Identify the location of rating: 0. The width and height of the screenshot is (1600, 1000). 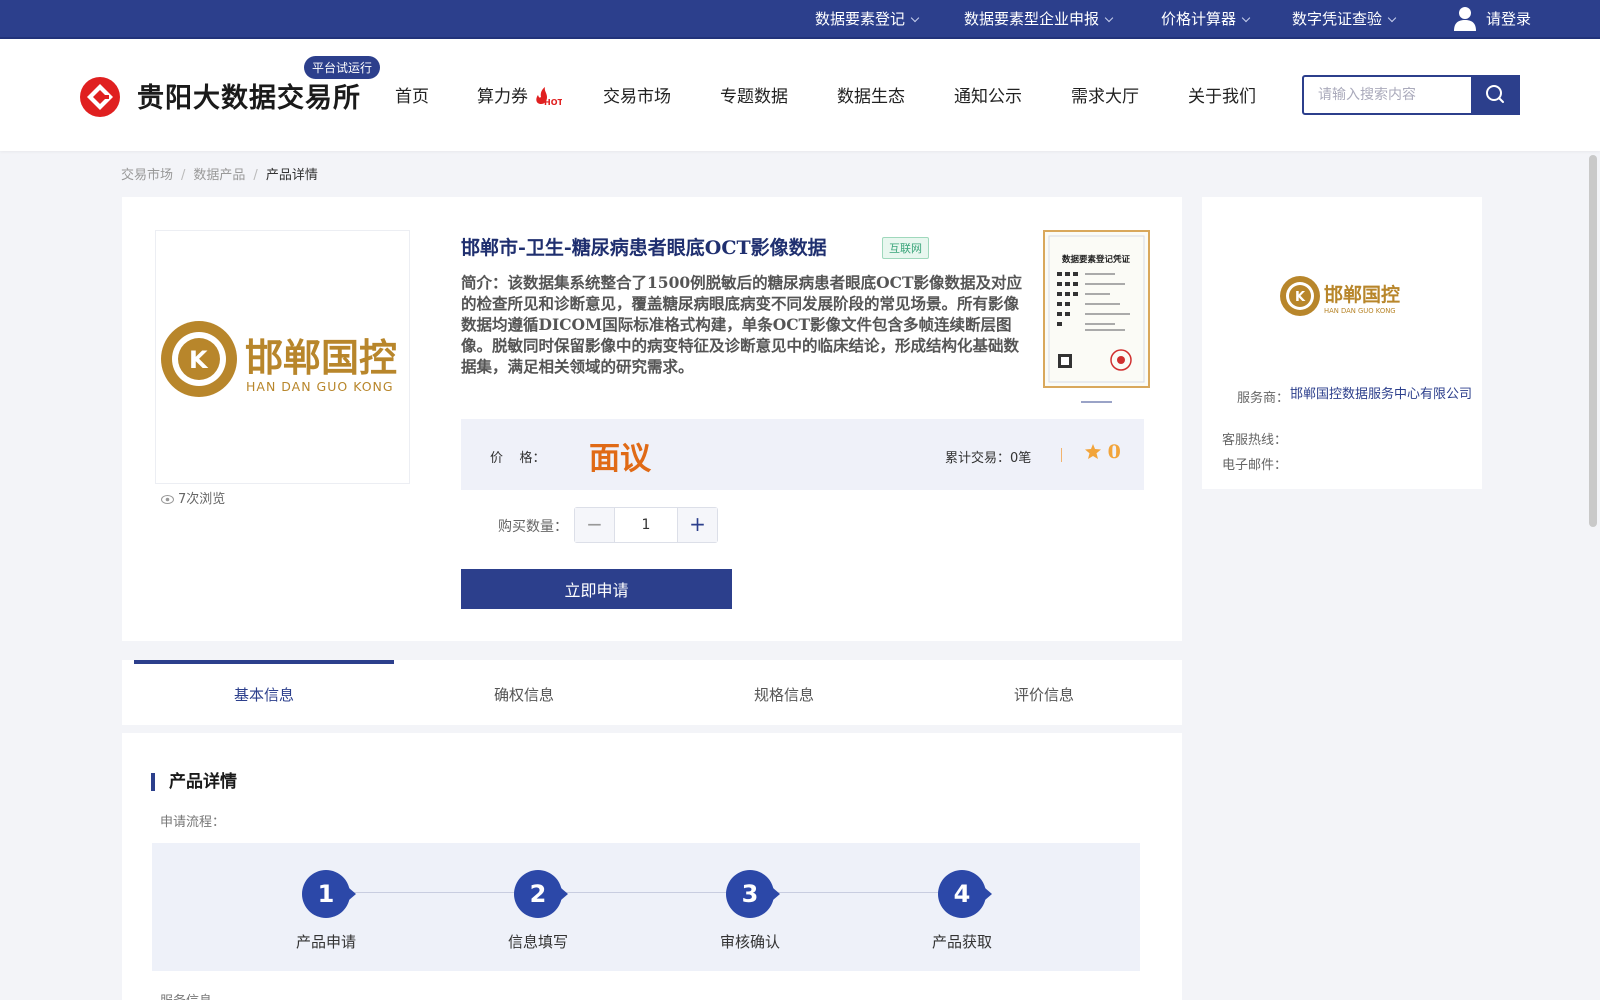
(1103, 452).